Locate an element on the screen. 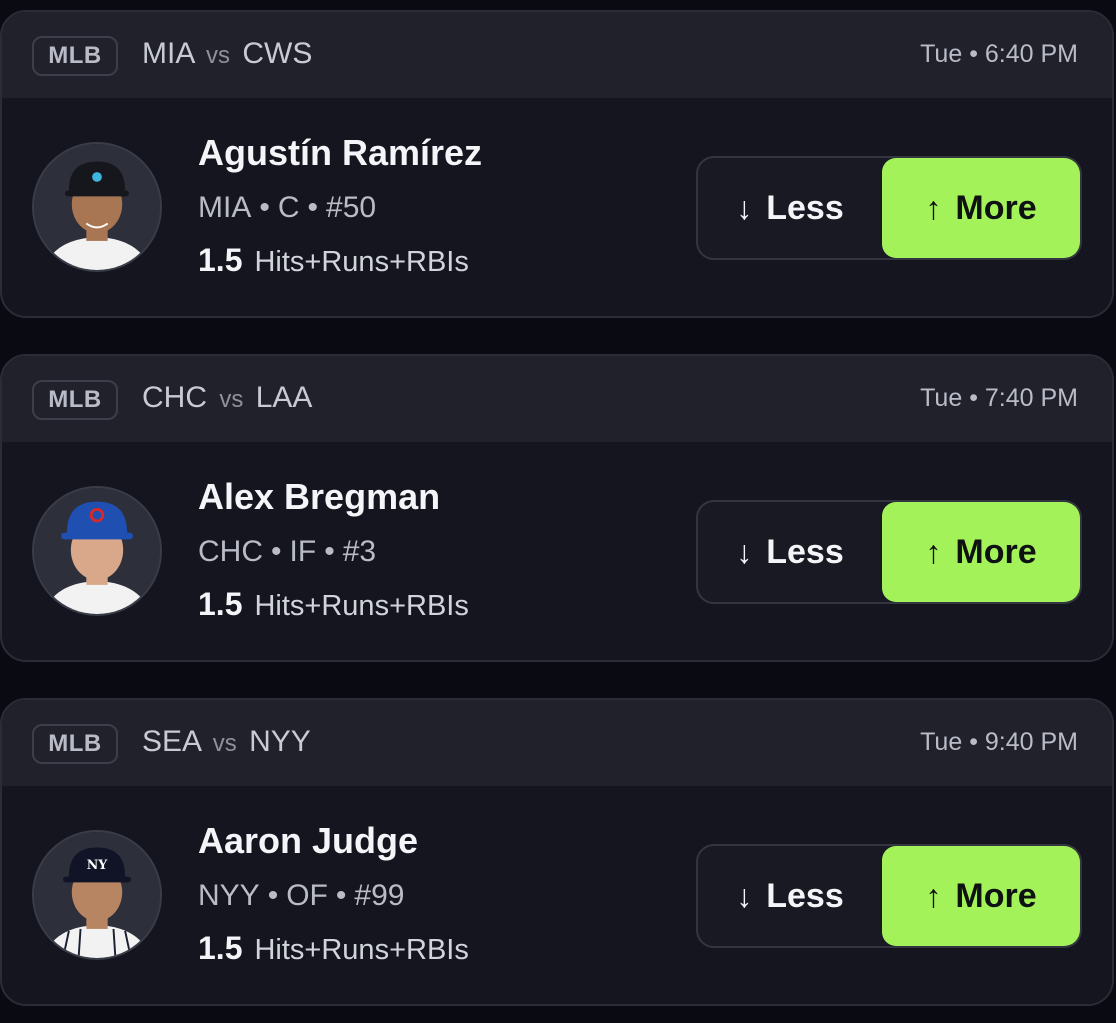 Image resolution: width=1116 pixels, height=1023 pixels. player-position: C is located at coordinates (288, 207).